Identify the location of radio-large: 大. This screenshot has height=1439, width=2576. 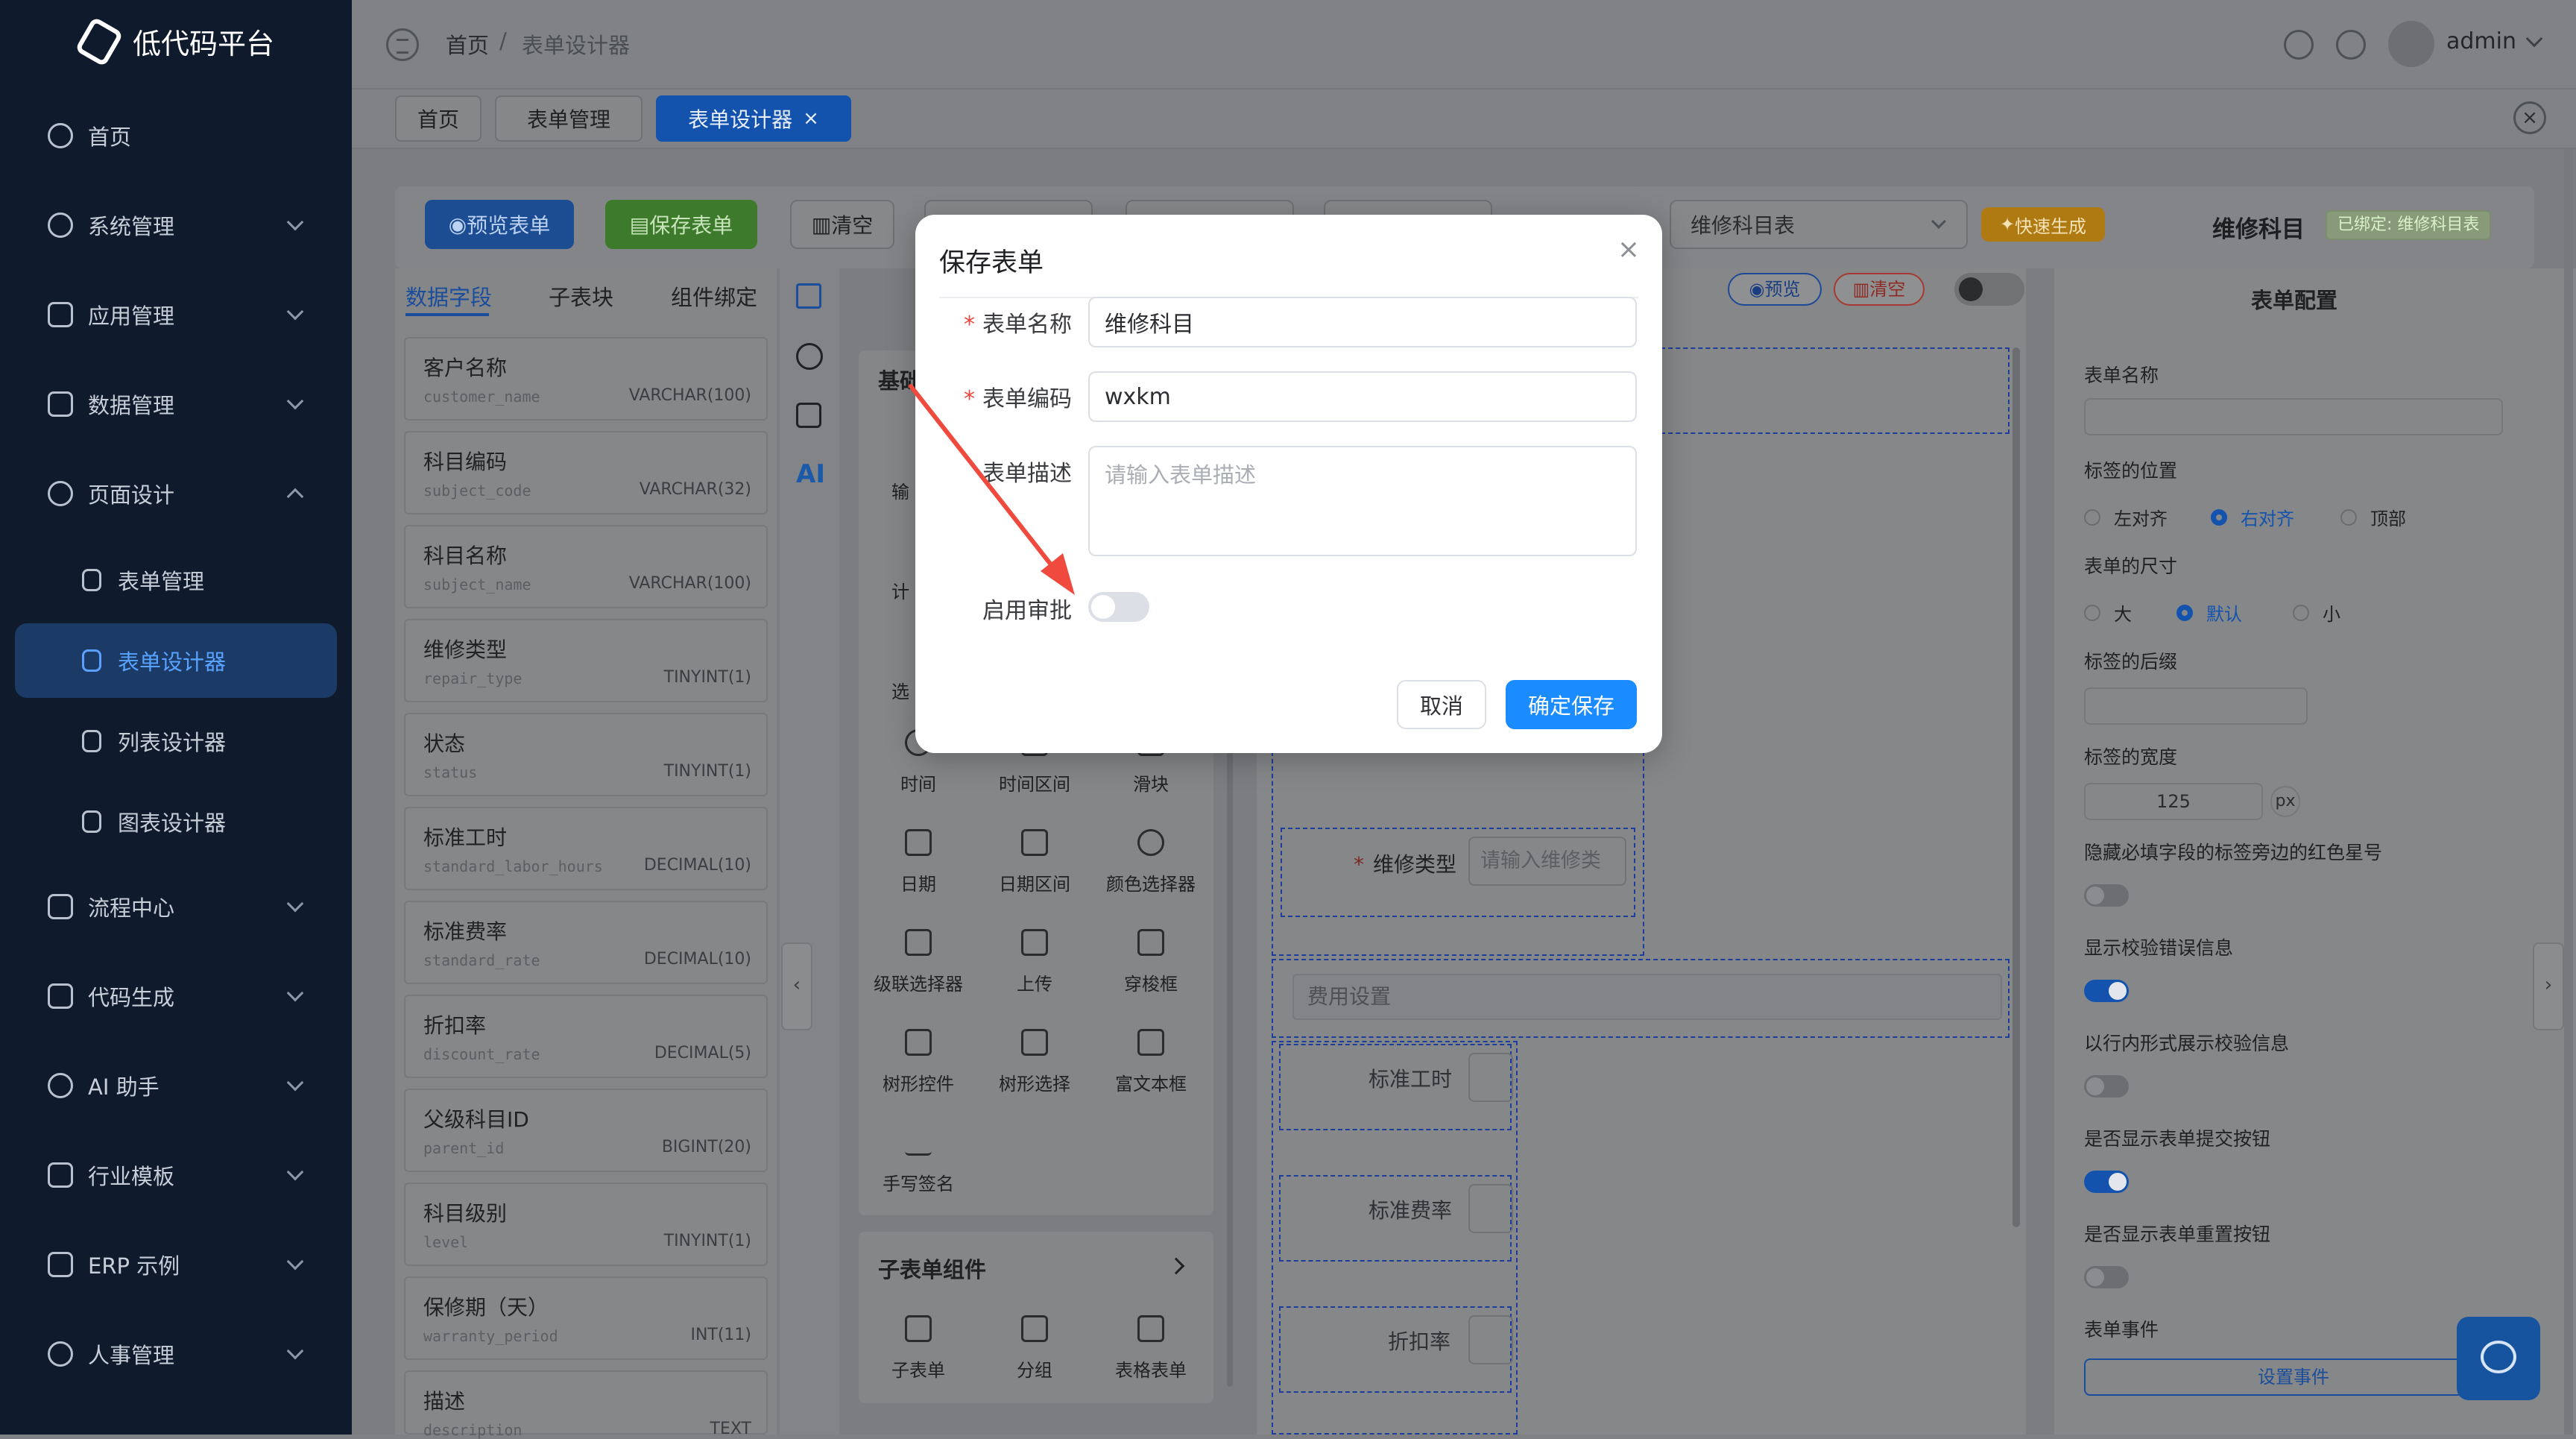
(2108, 612).